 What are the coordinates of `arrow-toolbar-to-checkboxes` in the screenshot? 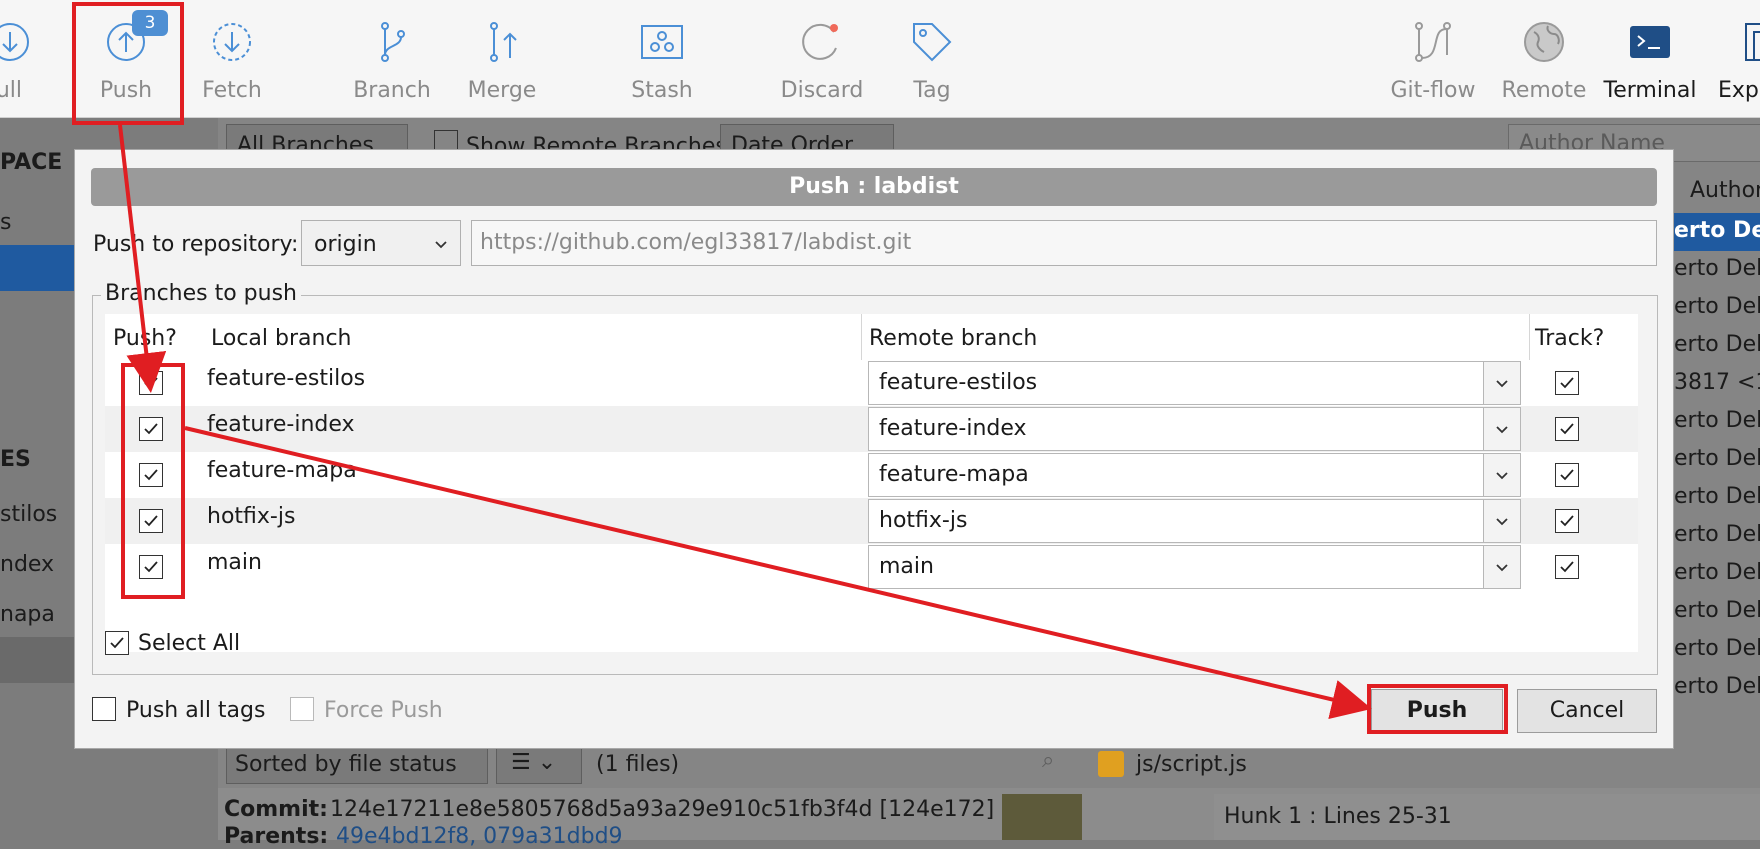 It's located at (142, 258).